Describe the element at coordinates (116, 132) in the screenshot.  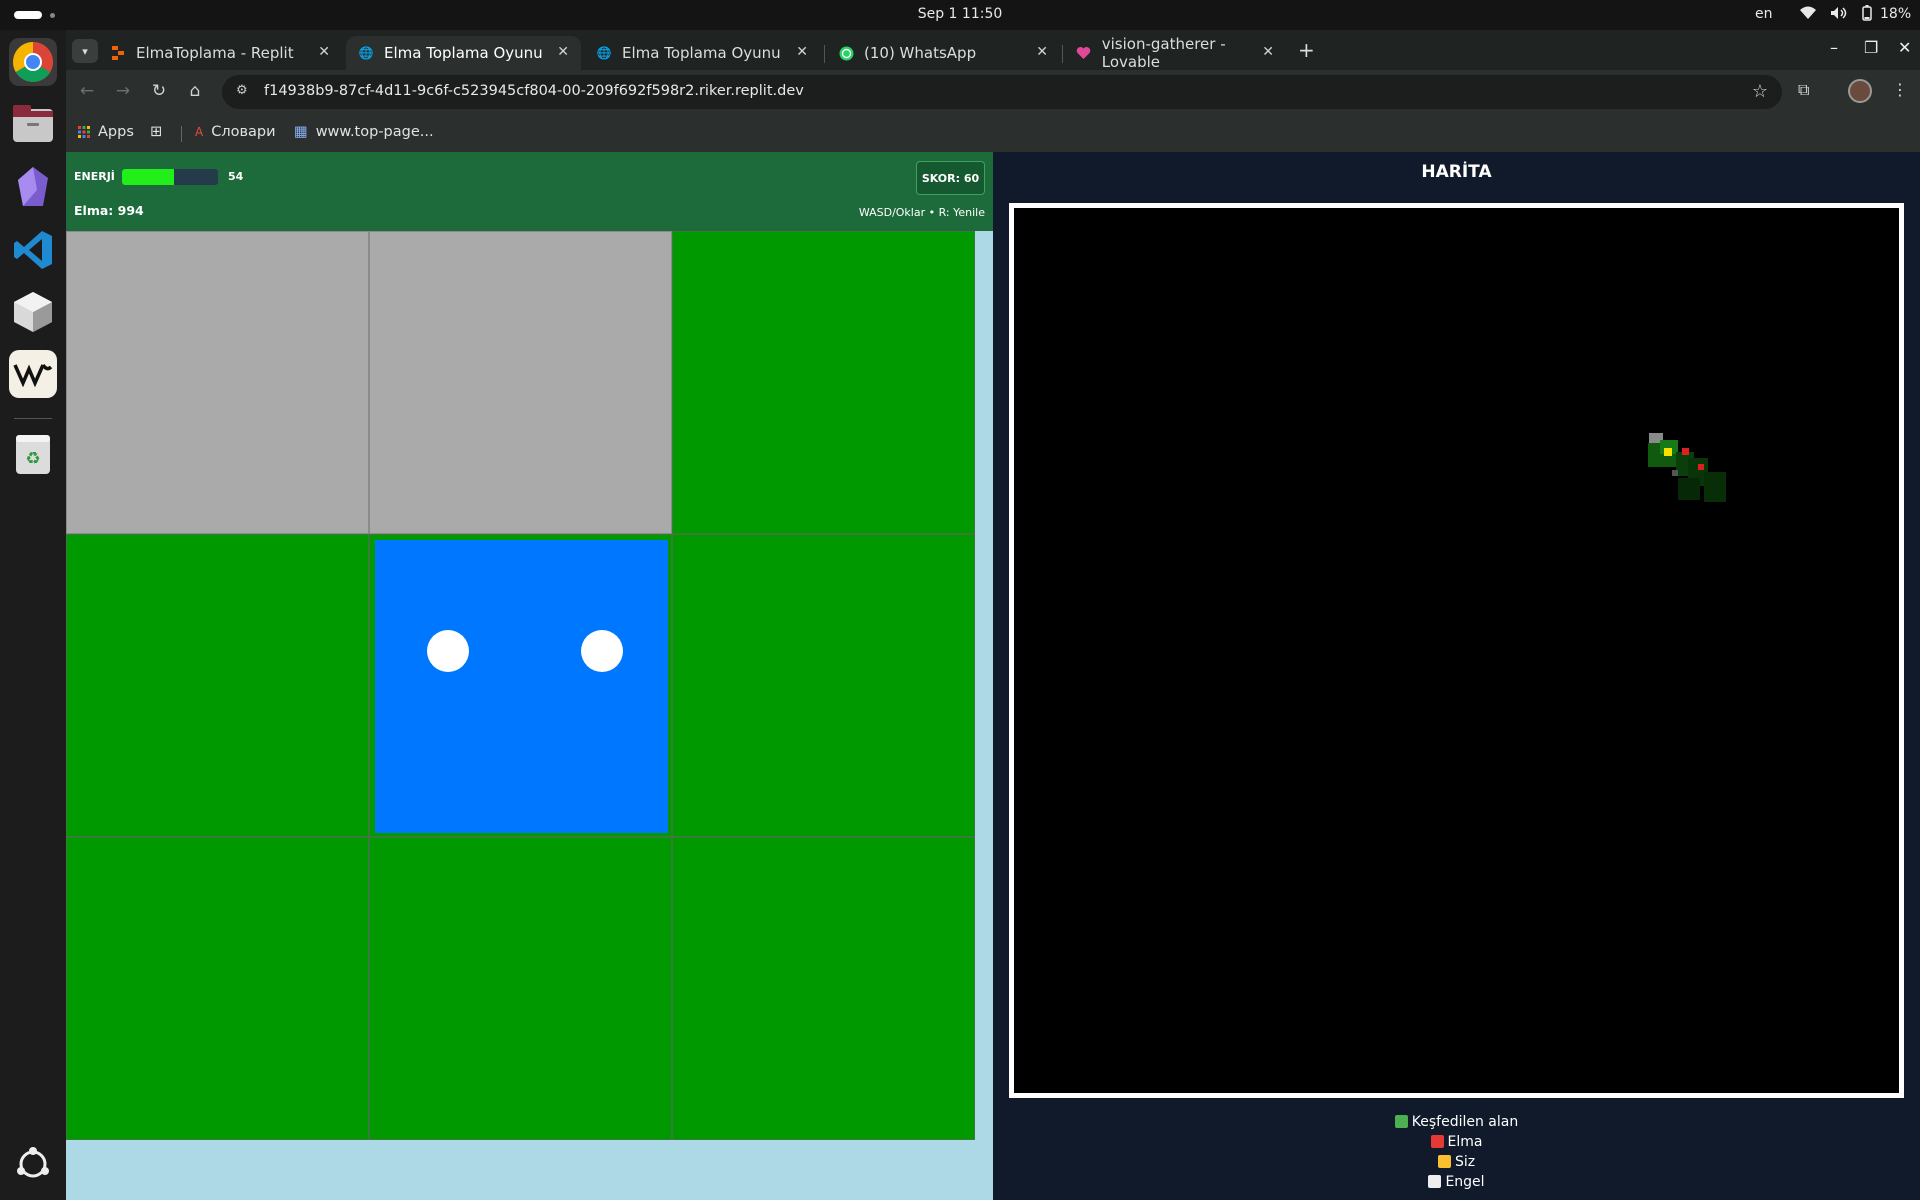
I see `bookmark-label: Apps` at that location.